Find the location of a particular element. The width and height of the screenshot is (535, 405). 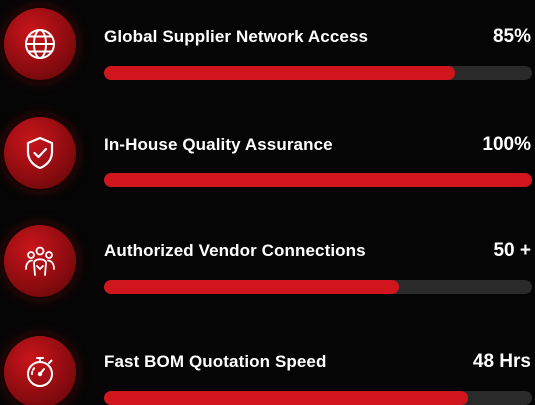

stopwatch-icon-badge is located at coordinates (40, 370).